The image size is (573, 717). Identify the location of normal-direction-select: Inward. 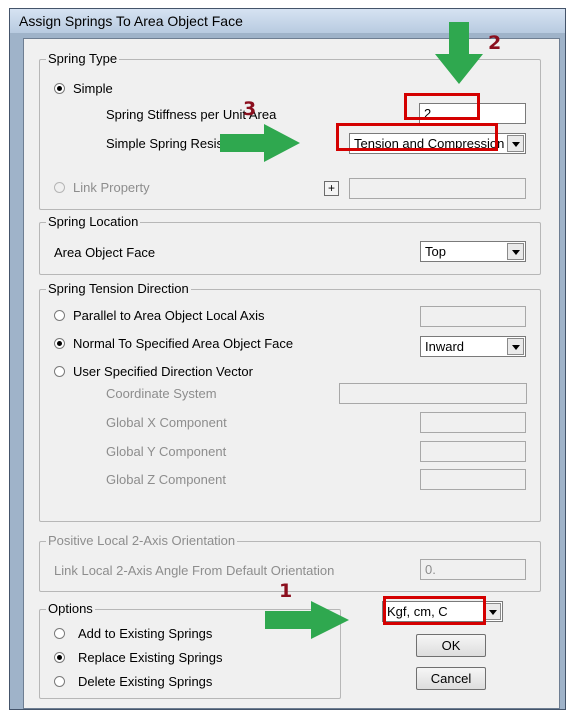
(473, 346).